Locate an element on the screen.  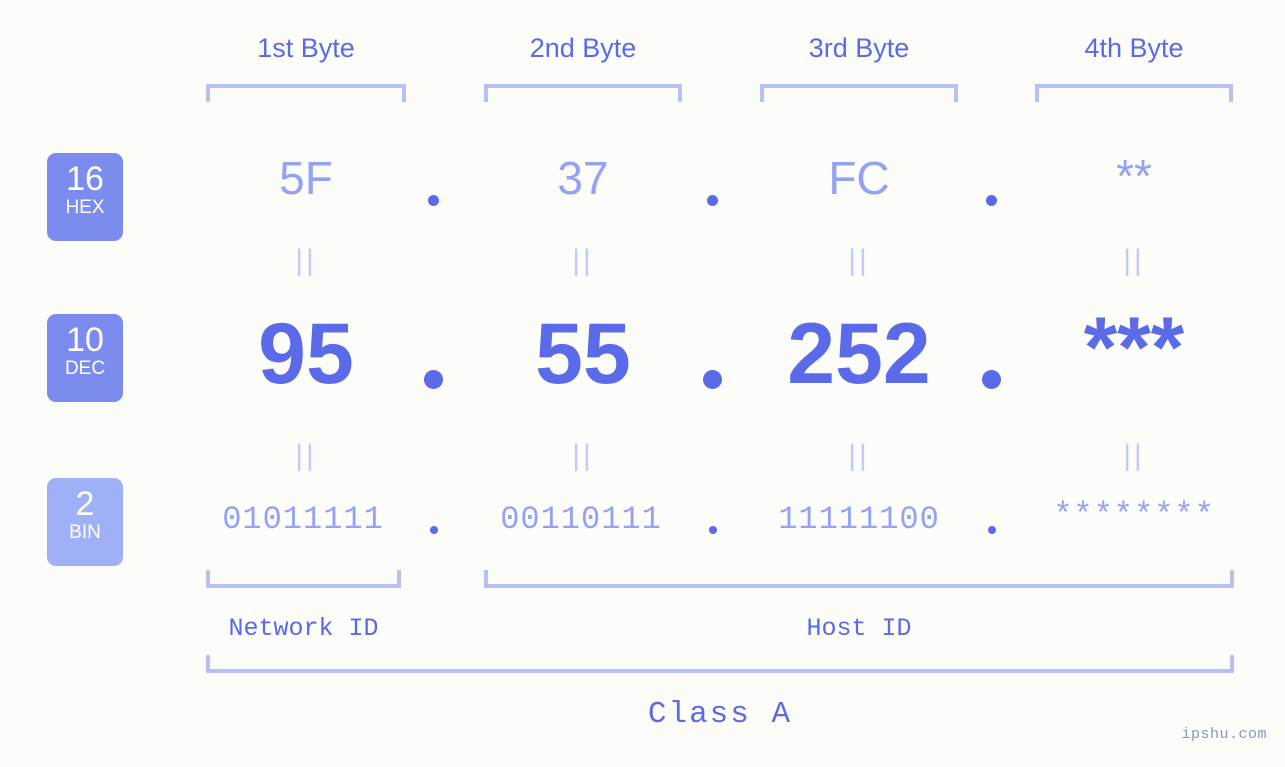
base-badge-dec-label: DEC is located at coordinates (85, 368).